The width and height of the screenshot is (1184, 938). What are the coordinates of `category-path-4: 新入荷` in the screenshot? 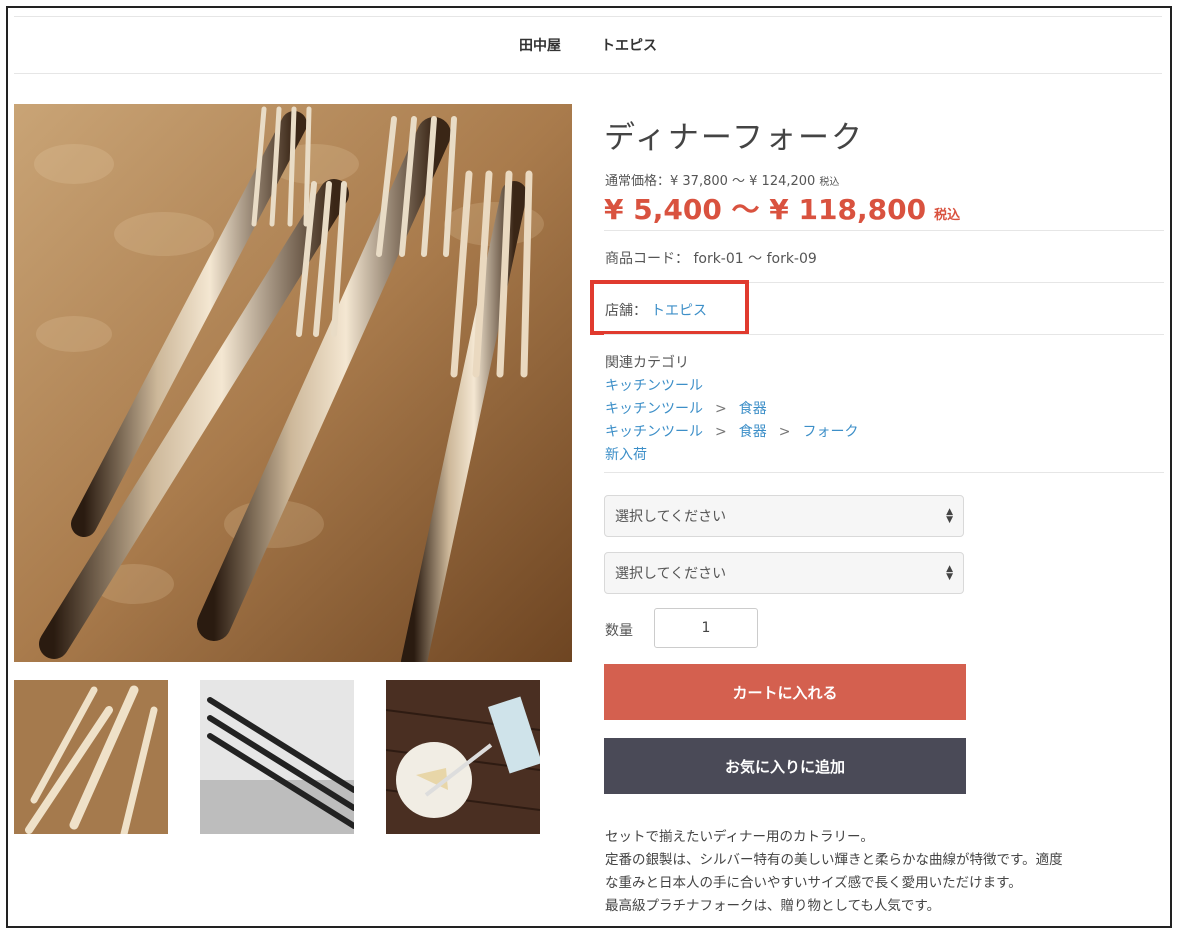 It's located at (626, 454).